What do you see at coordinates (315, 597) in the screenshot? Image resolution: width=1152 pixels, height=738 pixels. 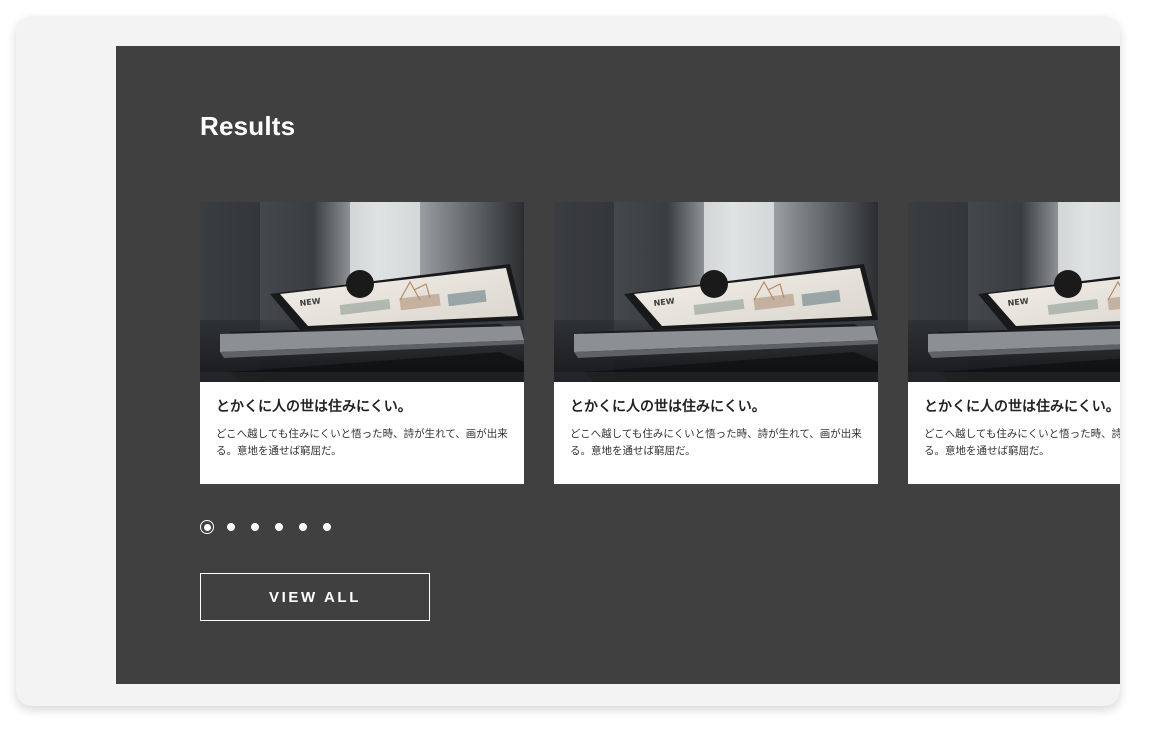 I see `view-all-button: VIEW ALL` at bounding box center [315, 597].